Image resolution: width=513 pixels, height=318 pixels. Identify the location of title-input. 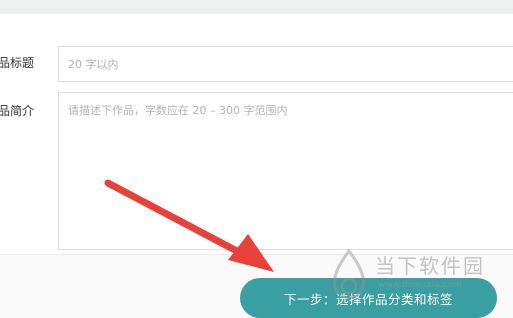
(285, 64).